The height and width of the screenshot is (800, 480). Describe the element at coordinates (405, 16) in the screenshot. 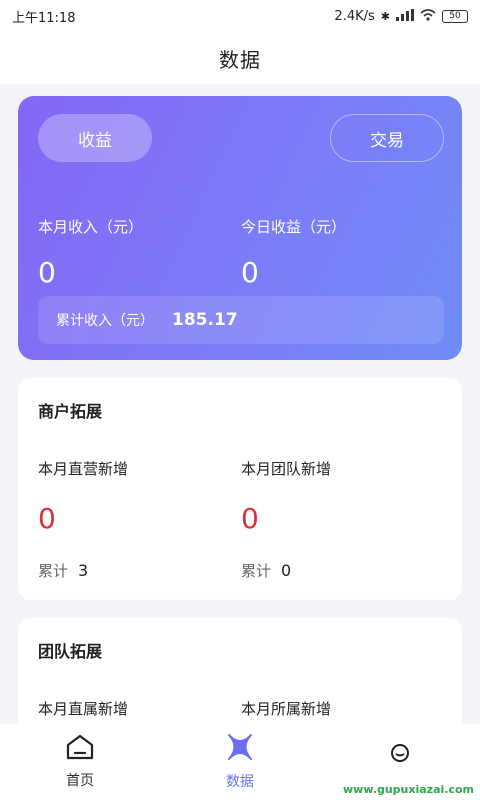

I see `signal-icon` at that location.